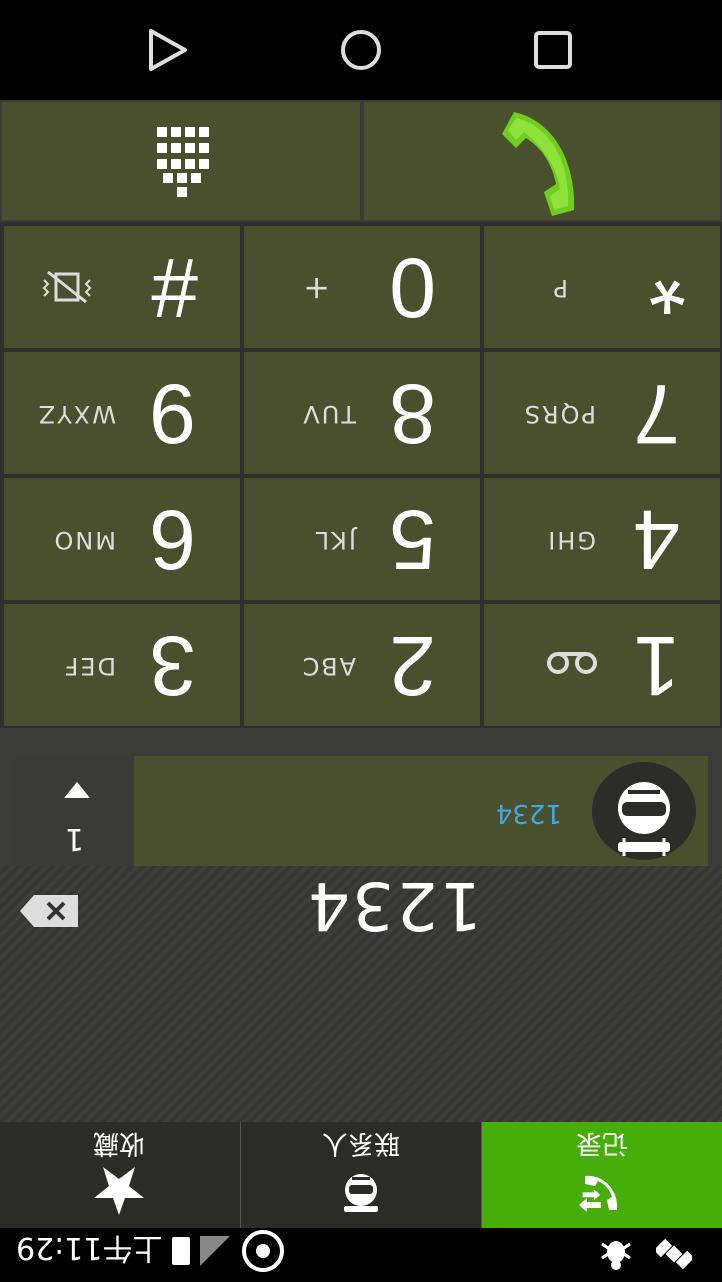 The height and width of the screenshot is (1282, 722). What do you see at coordinates (122, 413) in the screenshot?
I see `key-9: 9 WXYZ` at bounding box center [122, 413].